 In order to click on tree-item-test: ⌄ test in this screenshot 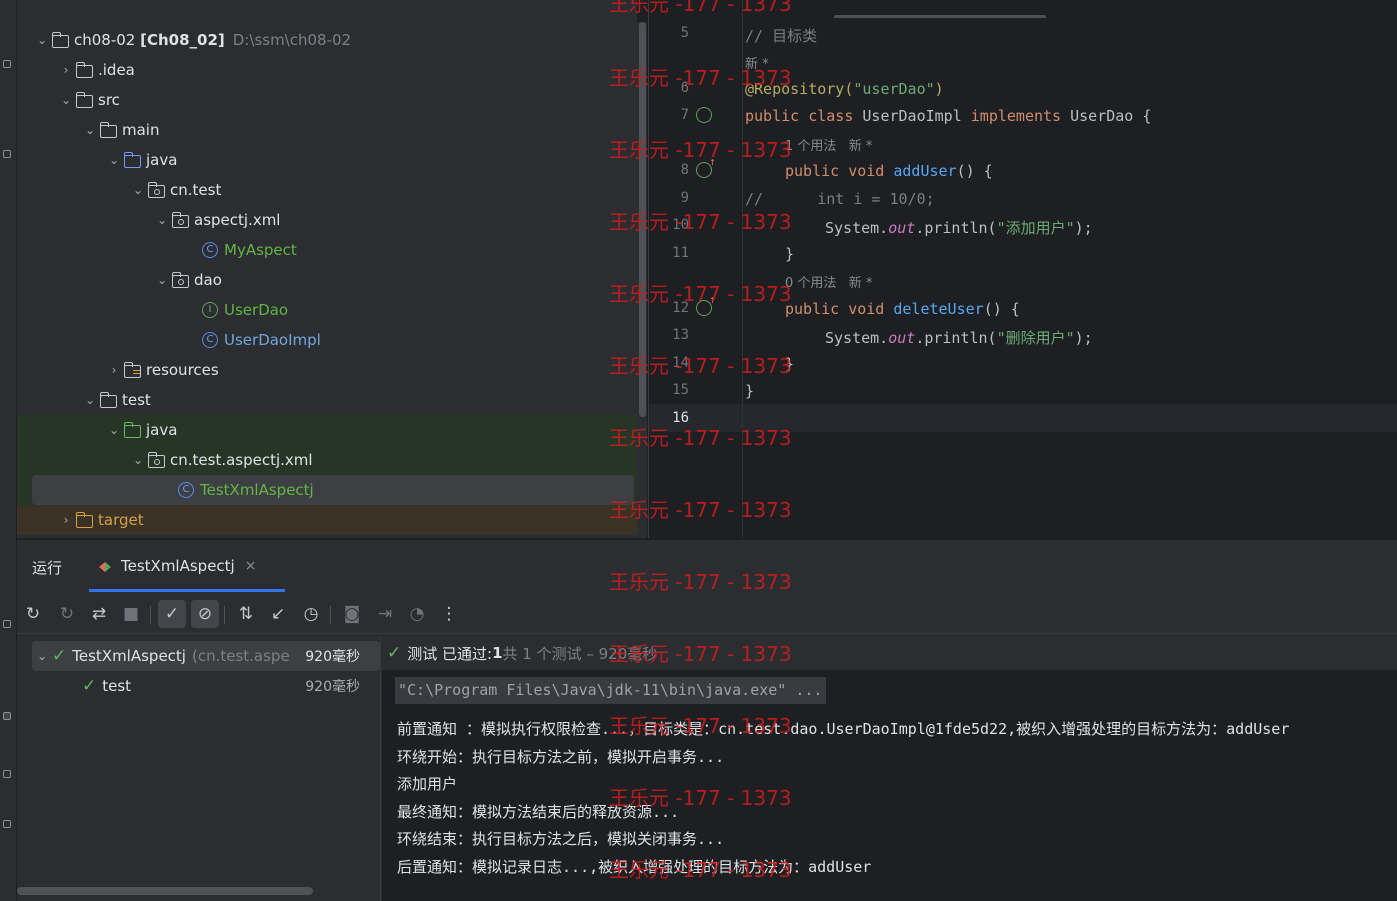, I will do `click(327, 400)`.